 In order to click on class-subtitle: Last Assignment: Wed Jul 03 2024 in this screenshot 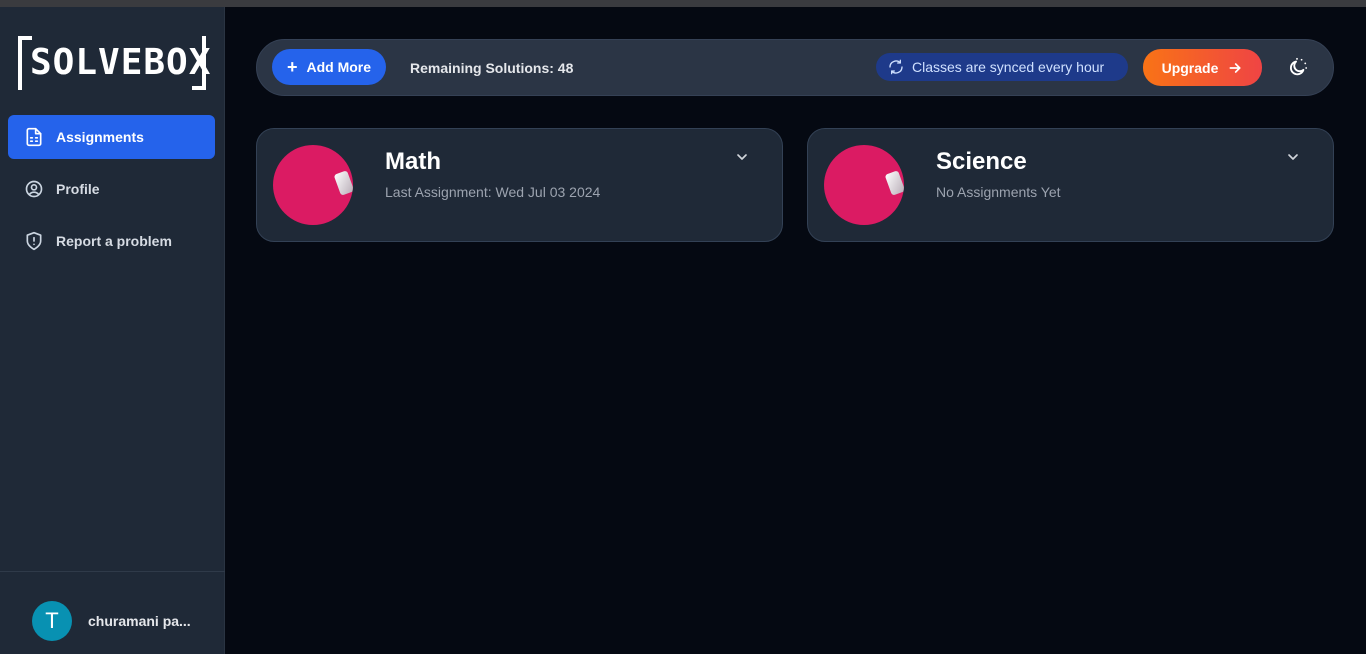, I will do `click(493, 192)`.